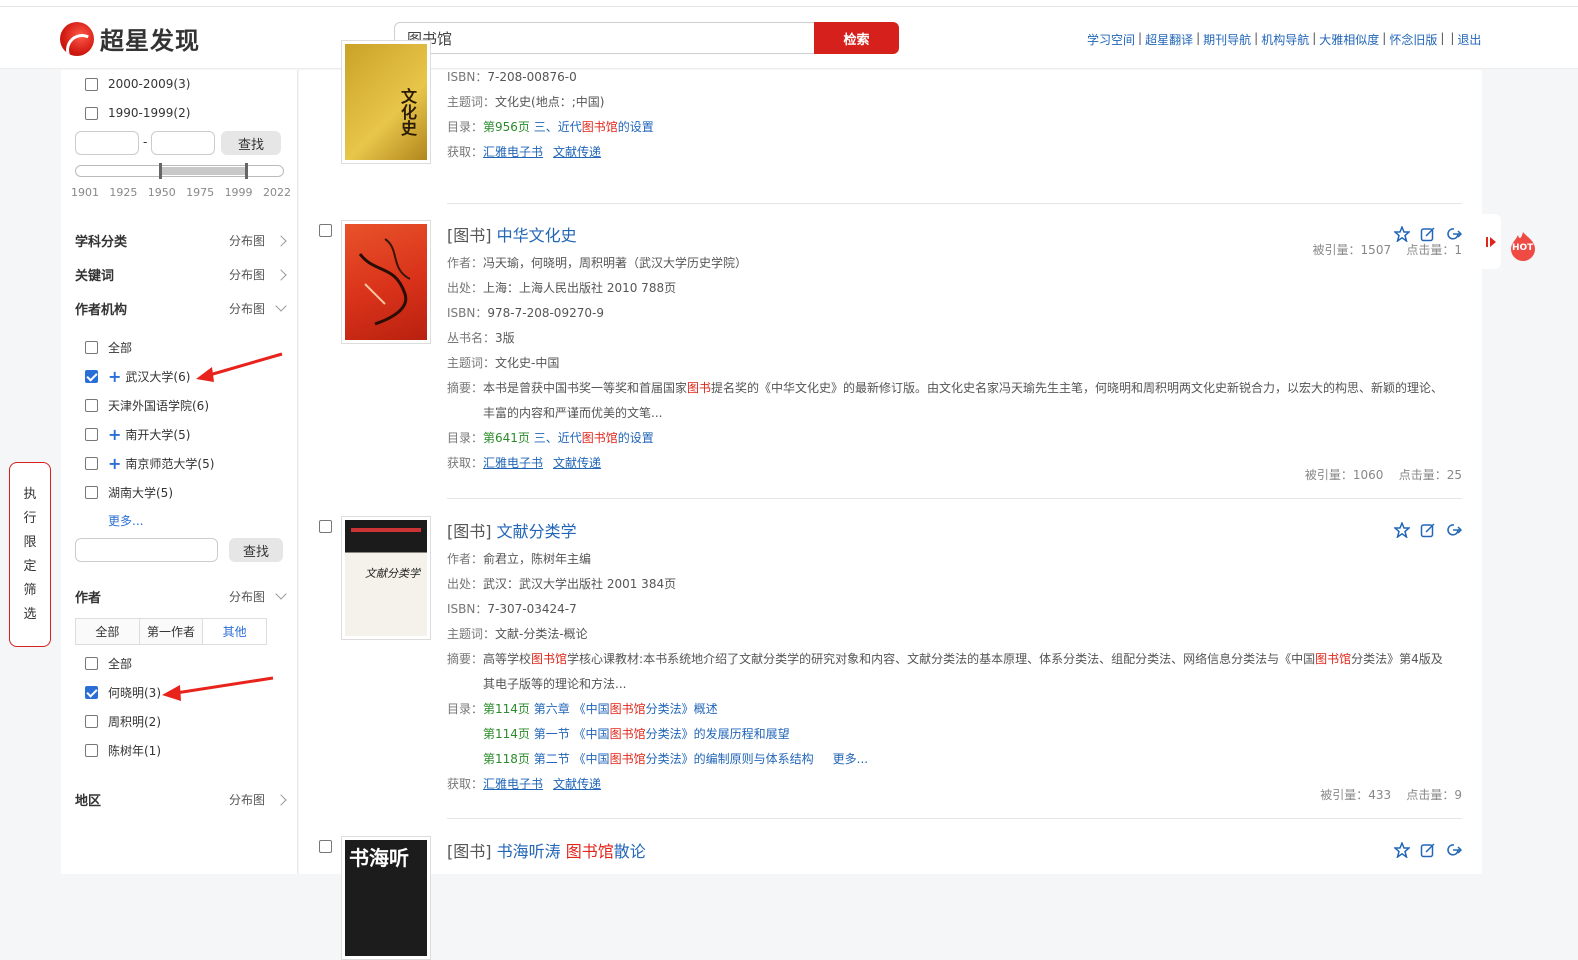  I want to click on org-option: + 南开大学(5), so click(137, 434).